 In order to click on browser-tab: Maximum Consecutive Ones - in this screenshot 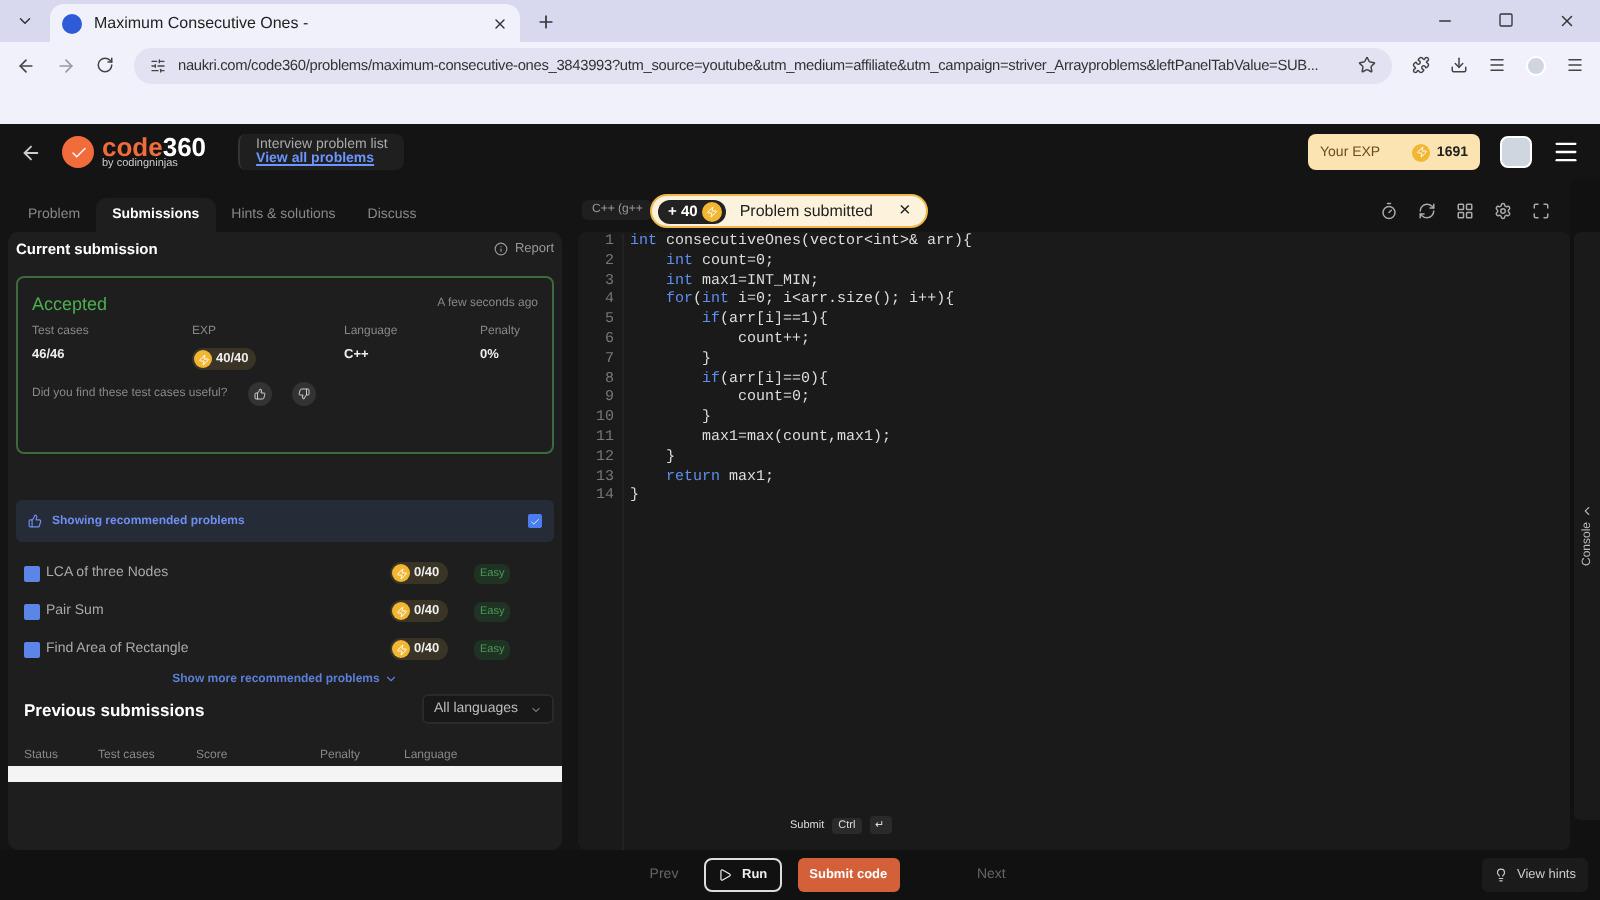, I will do `click(285, 23)`.